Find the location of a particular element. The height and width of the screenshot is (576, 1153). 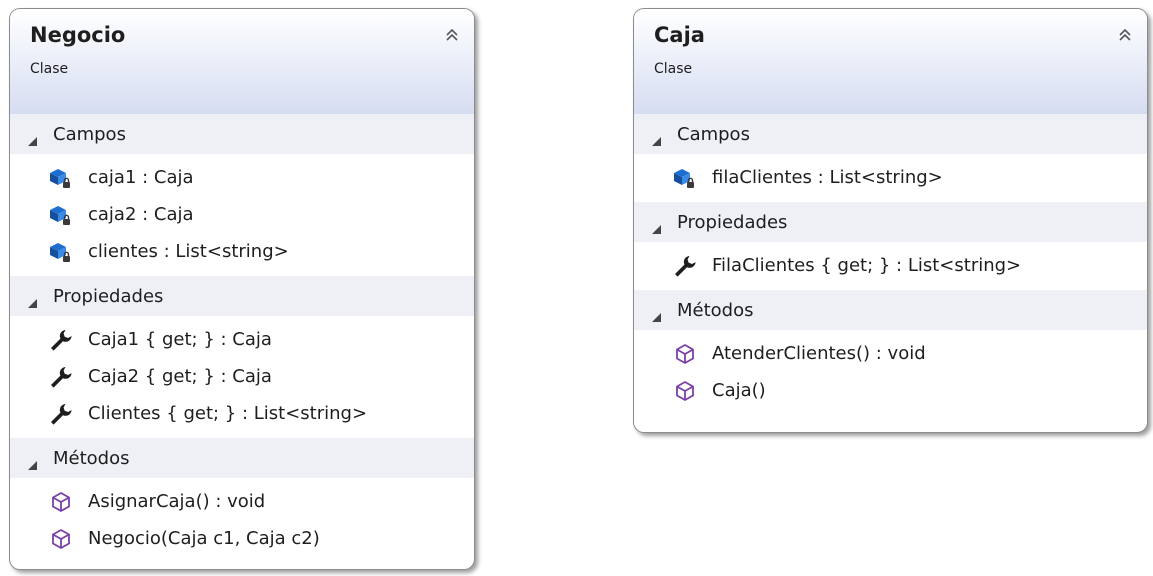

member-item: AtenderClientes() : void is located at coordinates (890, 353).